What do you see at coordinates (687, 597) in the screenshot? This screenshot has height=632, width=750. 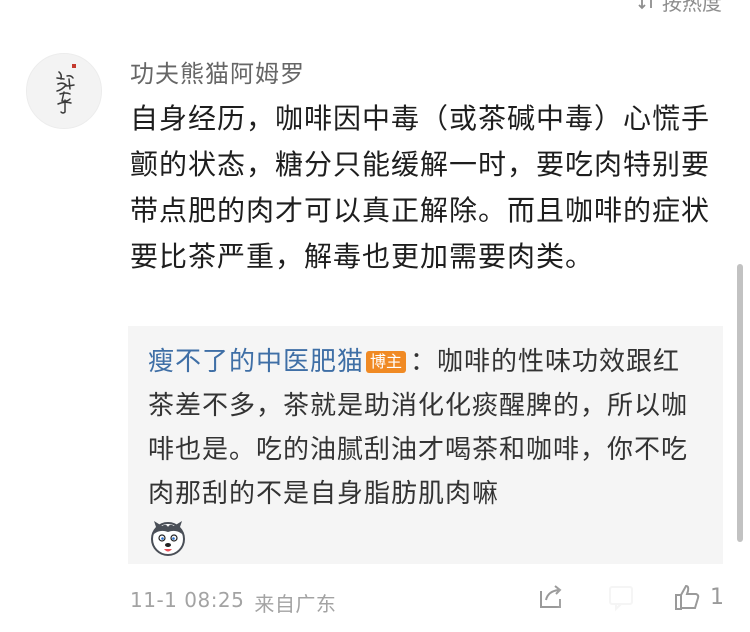 I see `like-icon` at bounding box center [687, 597].